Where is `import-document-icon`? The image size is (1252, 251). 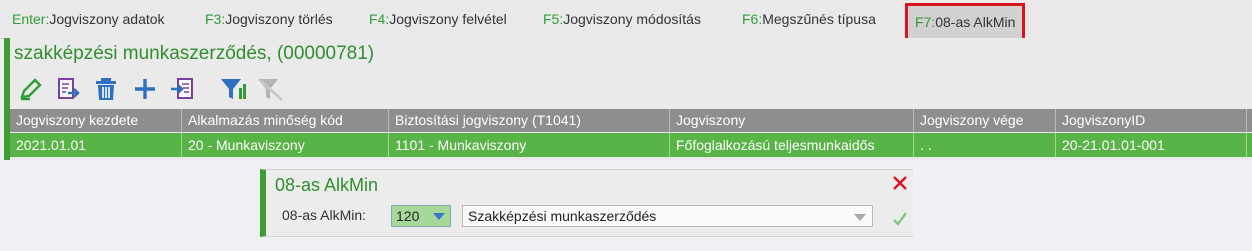 import-document-icon is located at coordinates (182, 89).